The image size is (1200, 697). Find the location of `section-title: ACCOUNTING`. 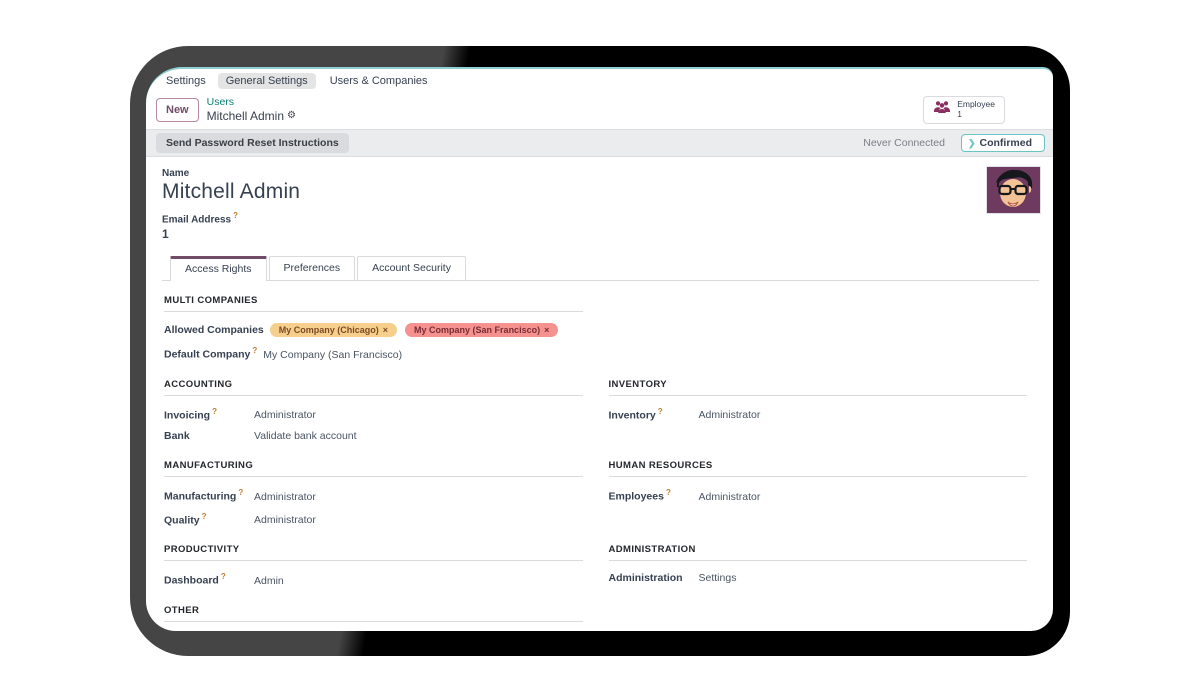

section-title: ACCOUNTING is located at coordinates (373, 387).